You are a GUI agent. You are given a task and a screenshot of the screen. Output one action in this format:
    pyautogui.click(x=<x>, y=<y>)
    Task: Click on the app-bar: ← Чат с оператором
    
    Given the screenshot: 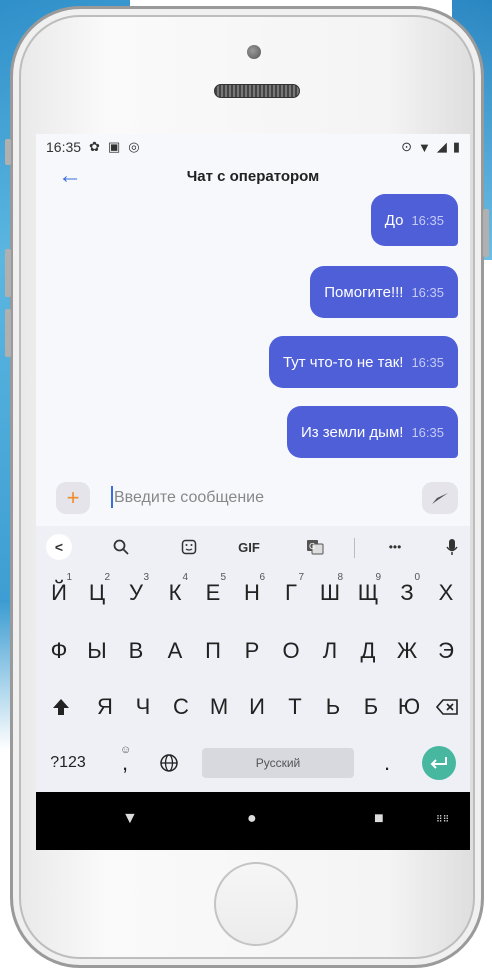 What is the action you would take?
    pyautogui.click(x=253, y=176)
    